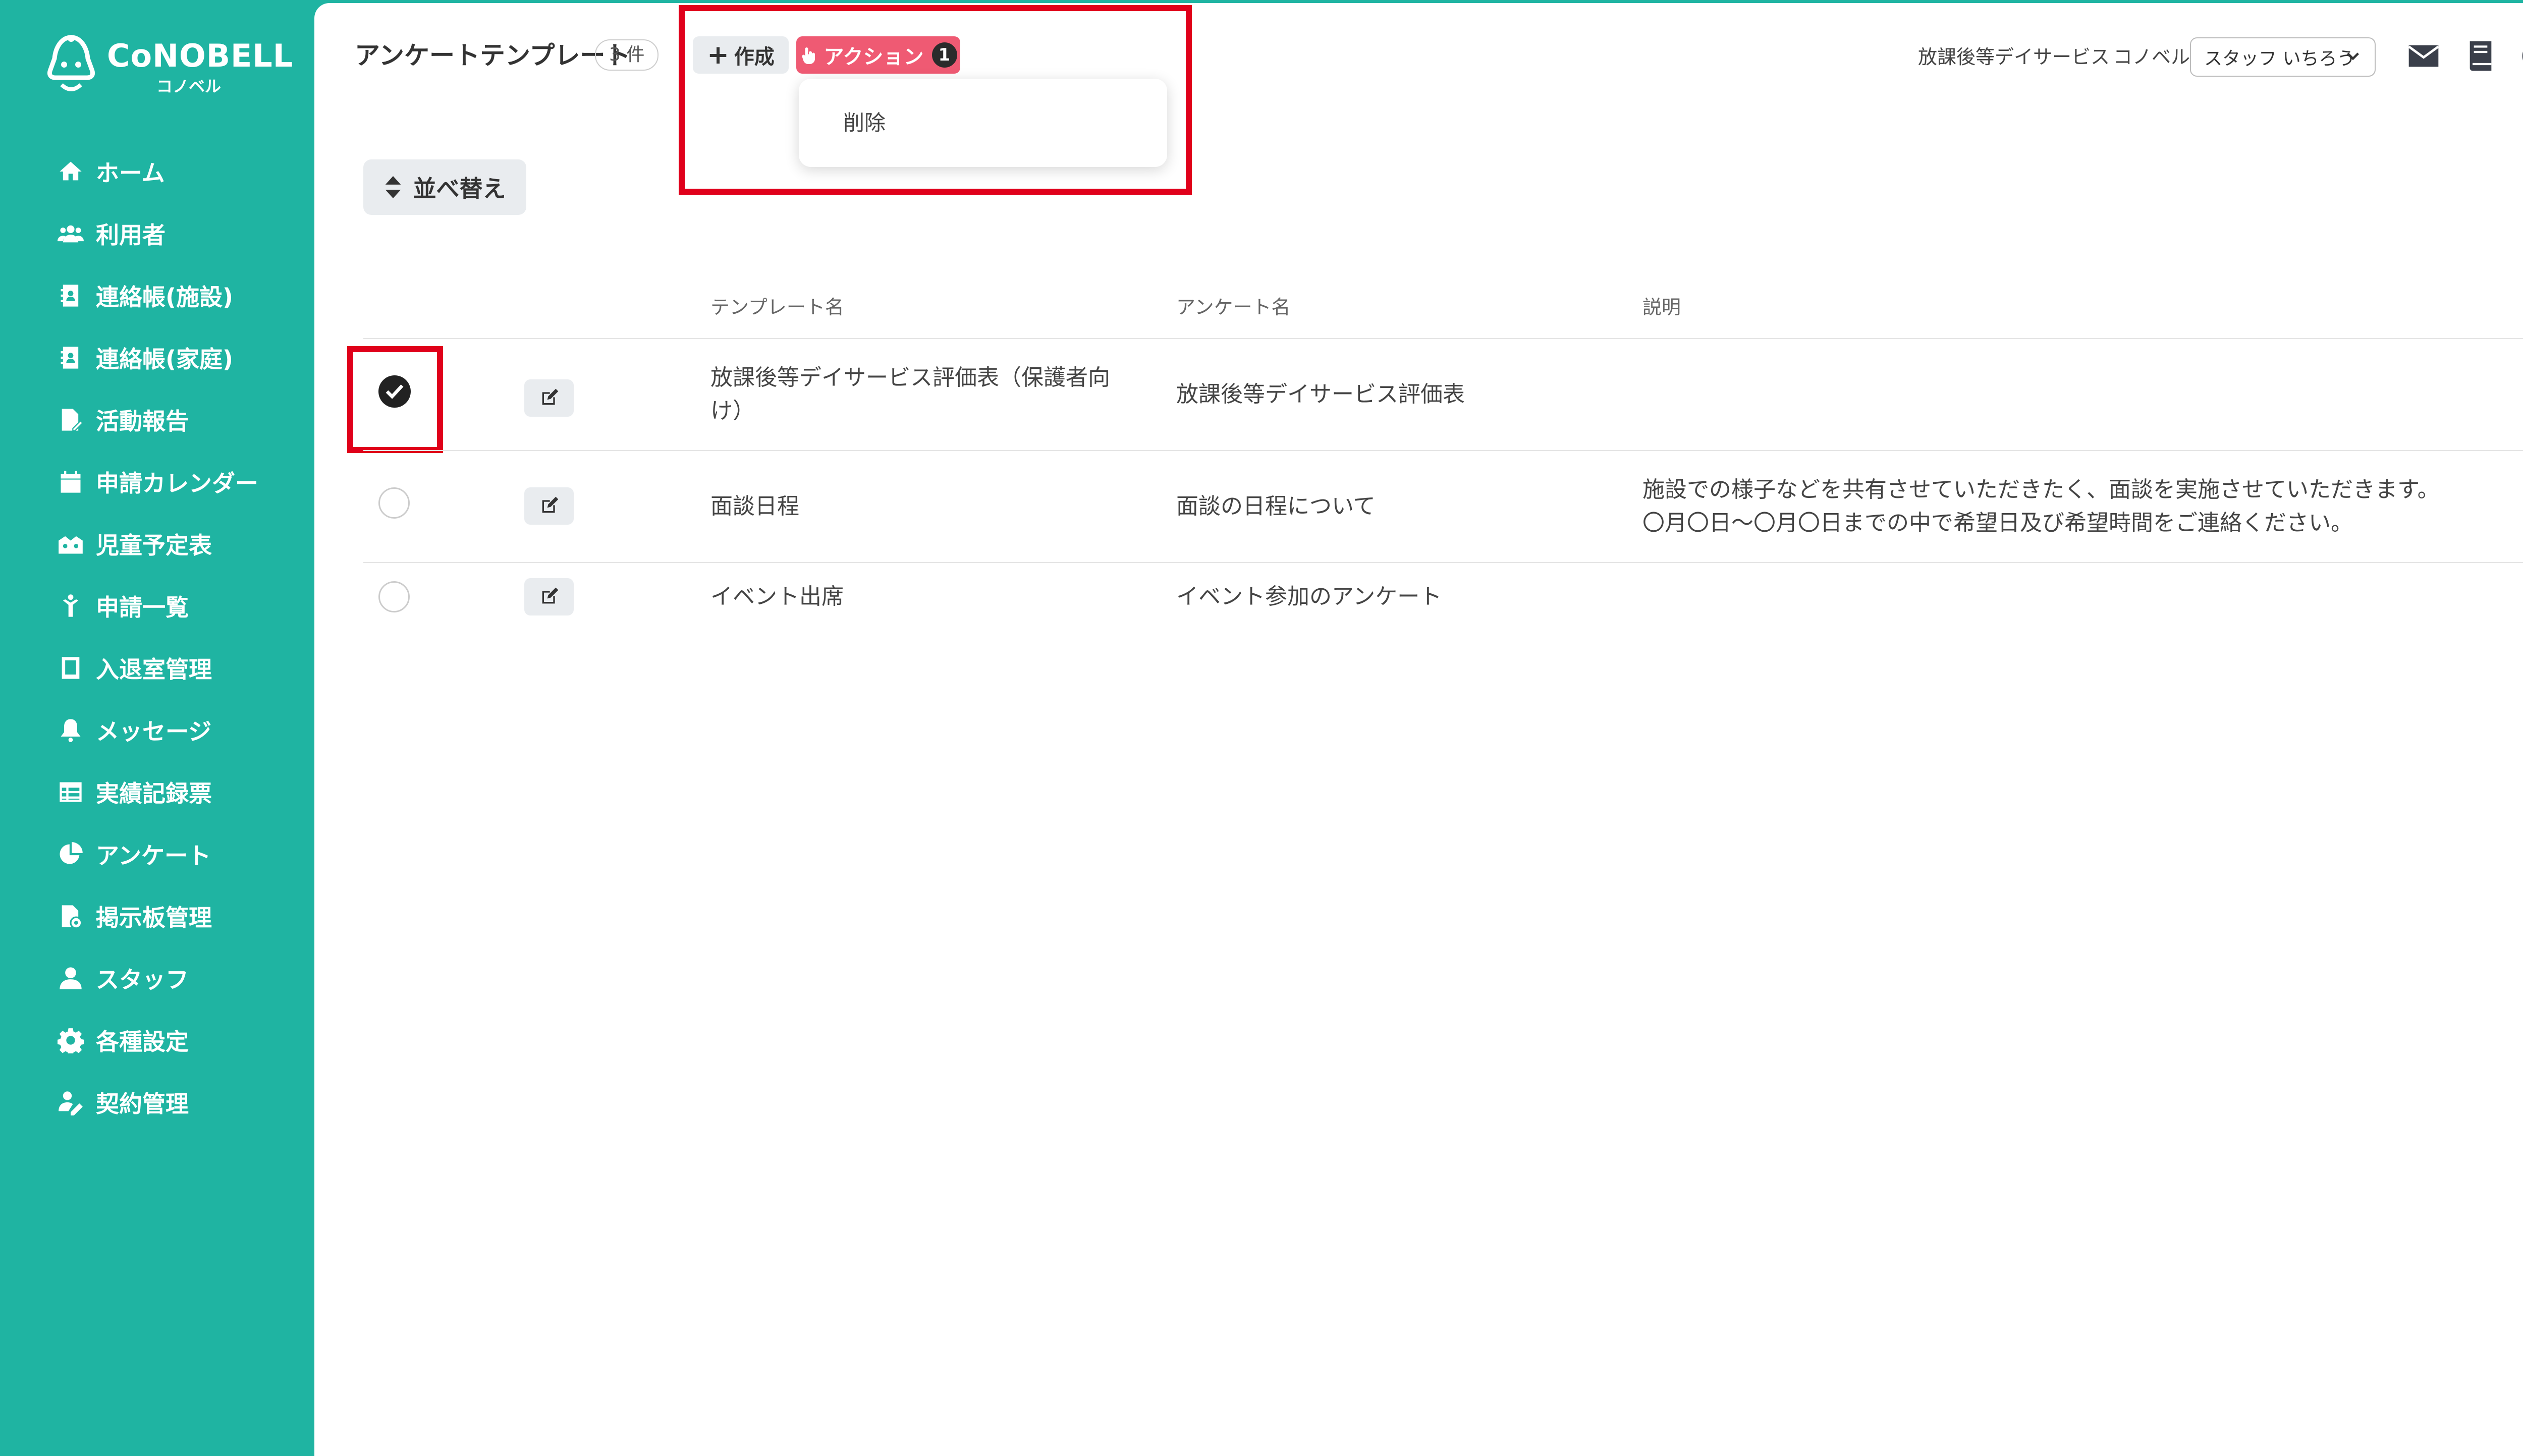 This screenshot has width=2523, height=1456. Describe the element at coordinates (71, 792) in the screenshot. I see `table-icon` at that location.